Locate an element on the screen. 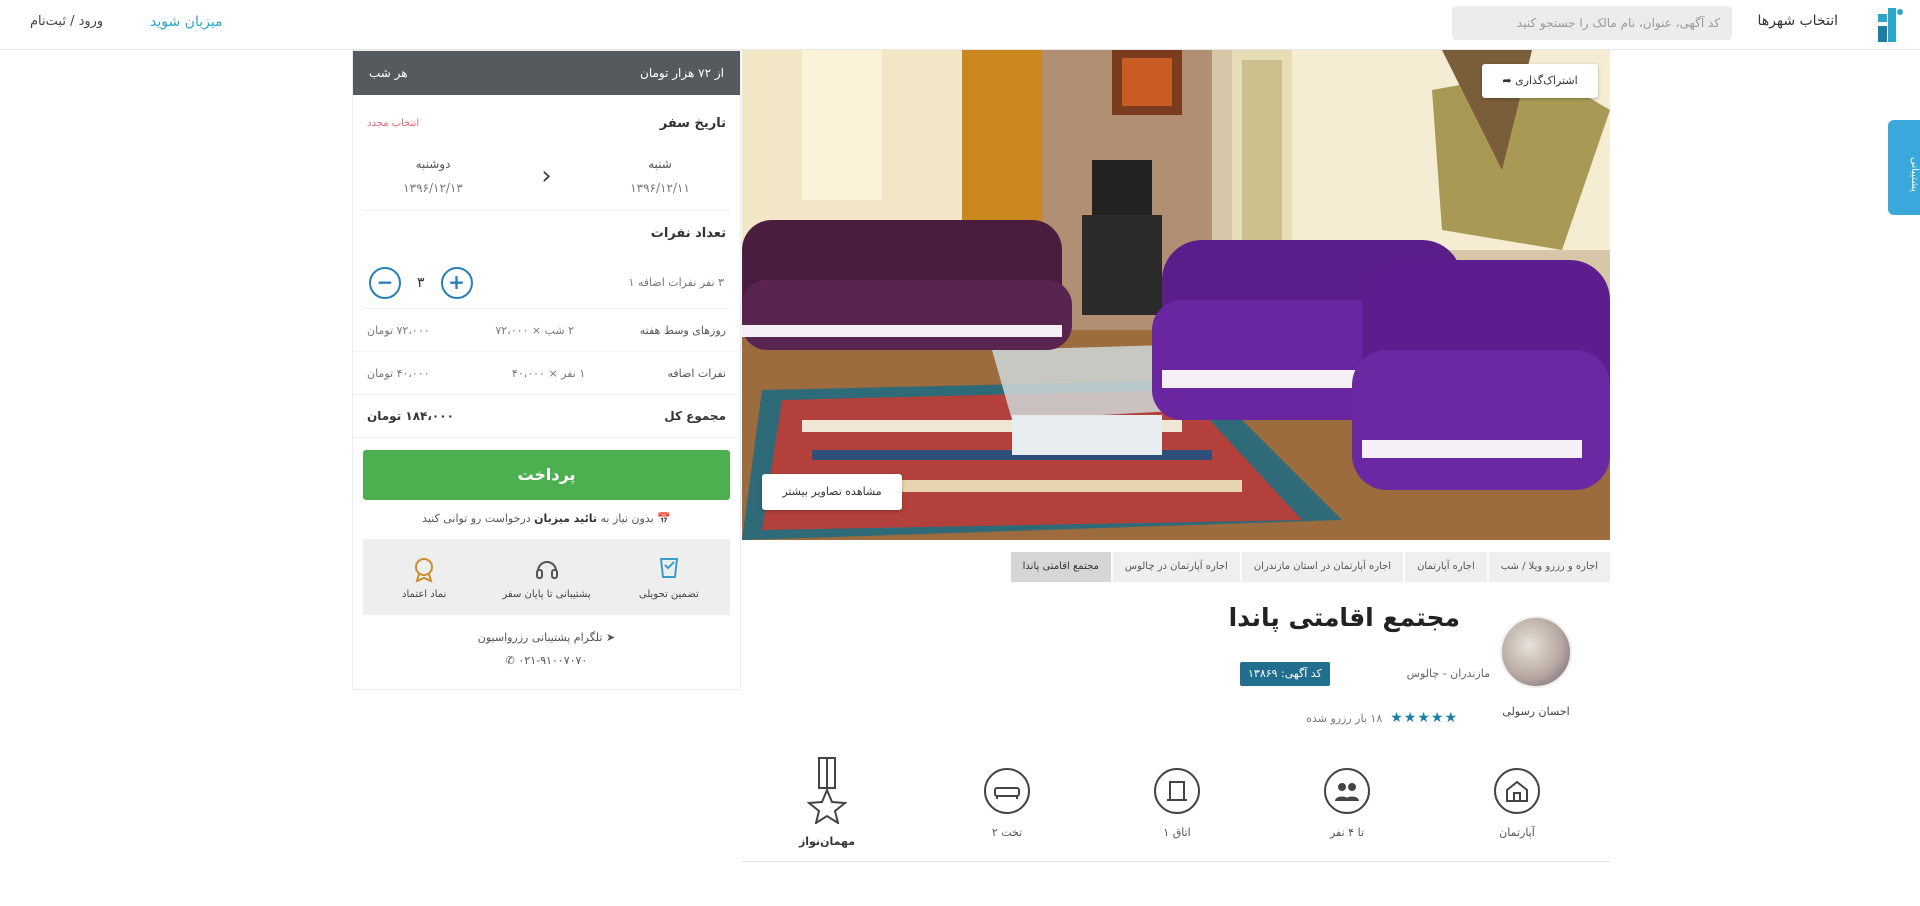  amenity-label: ۱ اتاق is located at coordinates (1177, 832).